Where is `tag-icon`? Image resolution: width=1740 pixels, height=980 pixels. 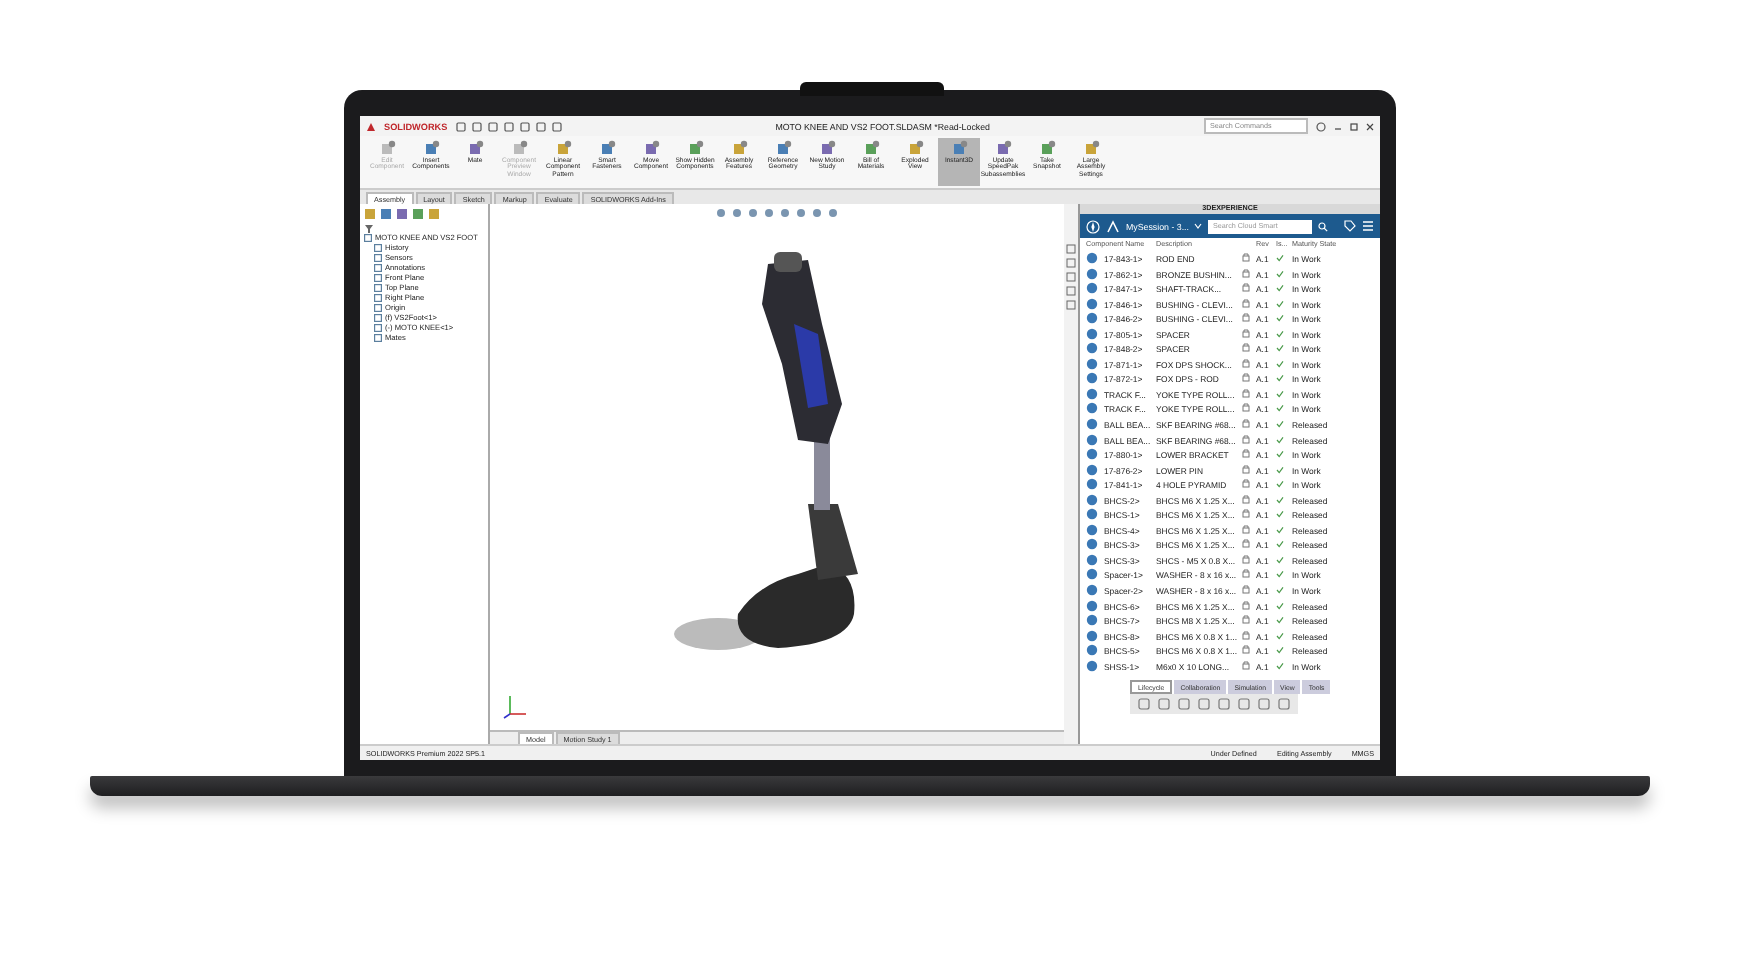
tag-icon is located at coordinates (1350, 226).